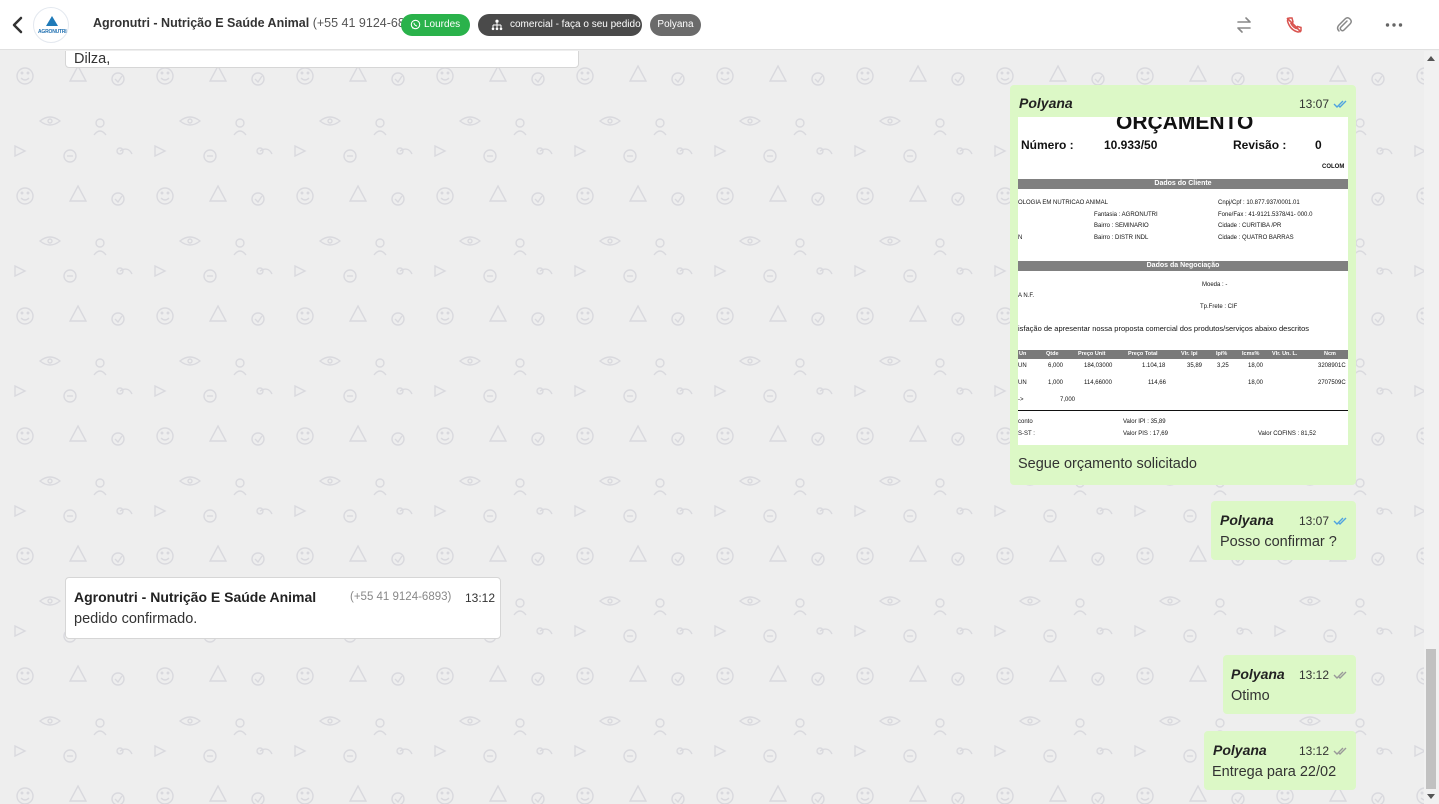 This screenshot has height=804, width=1439. I want to click on scrollbar-thumb, so click(1431, 719).